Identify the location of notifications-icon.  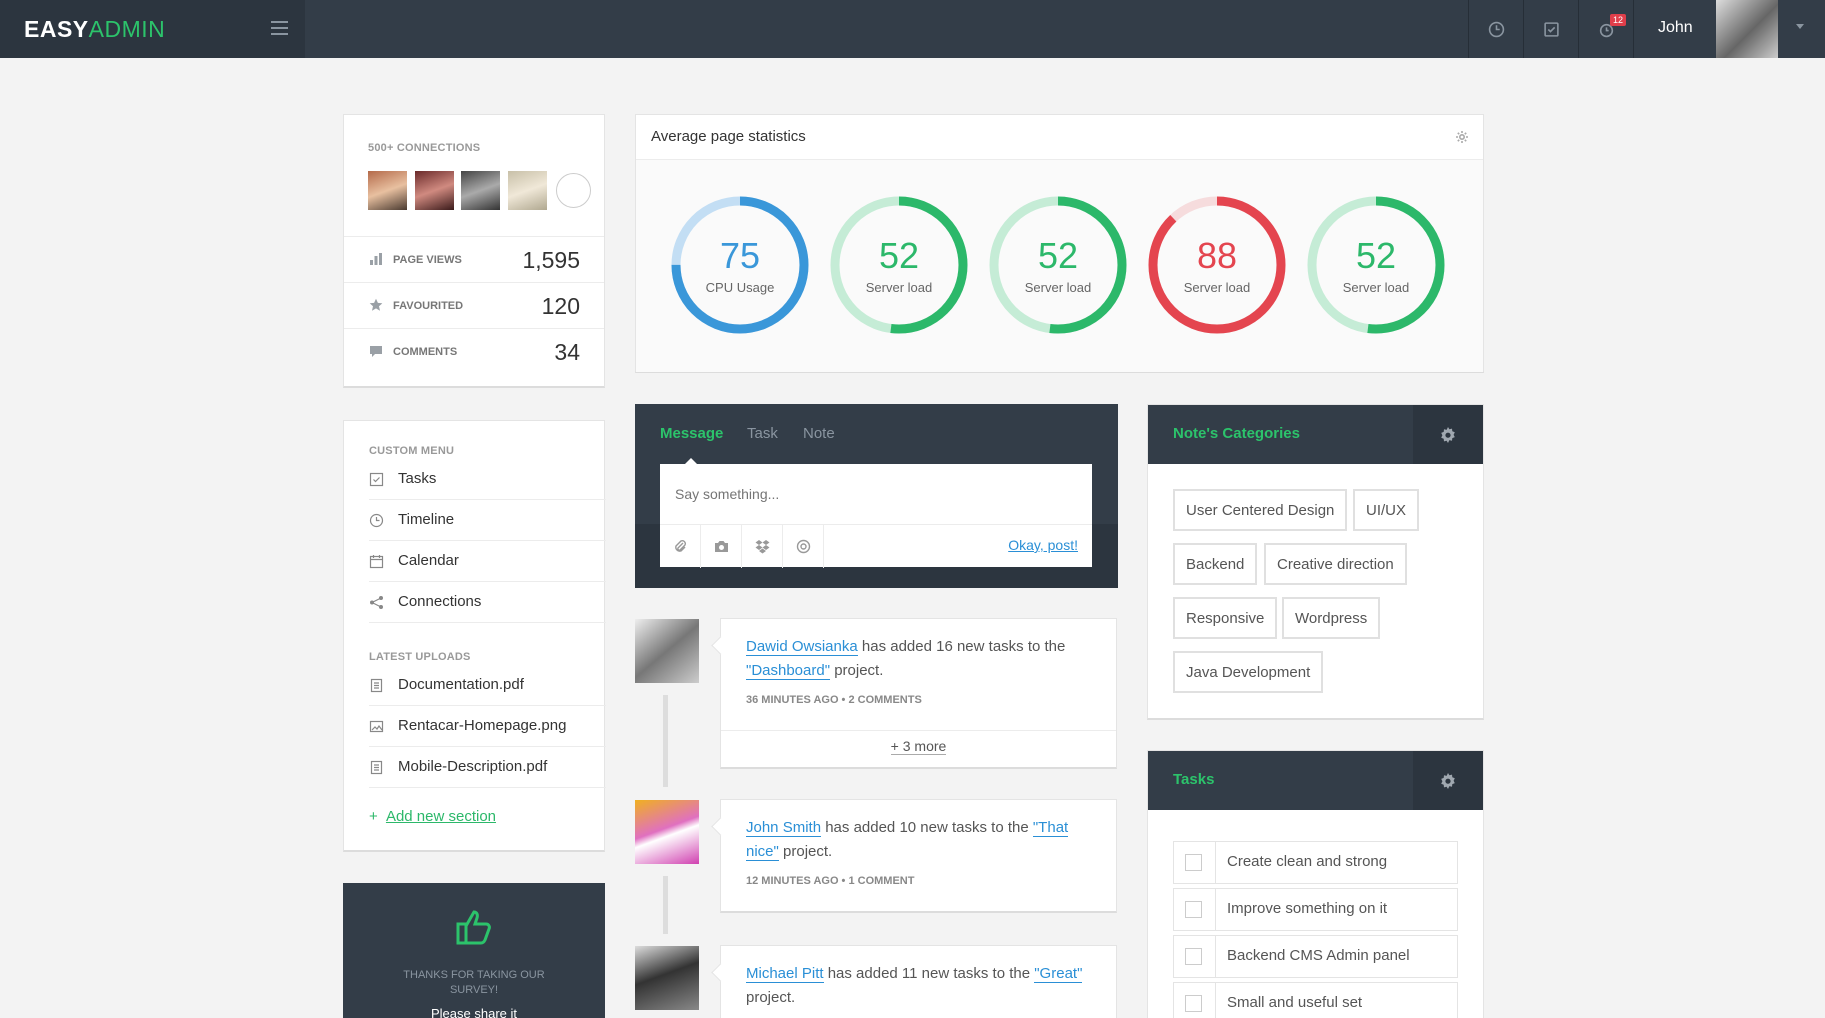
(1605, 29).